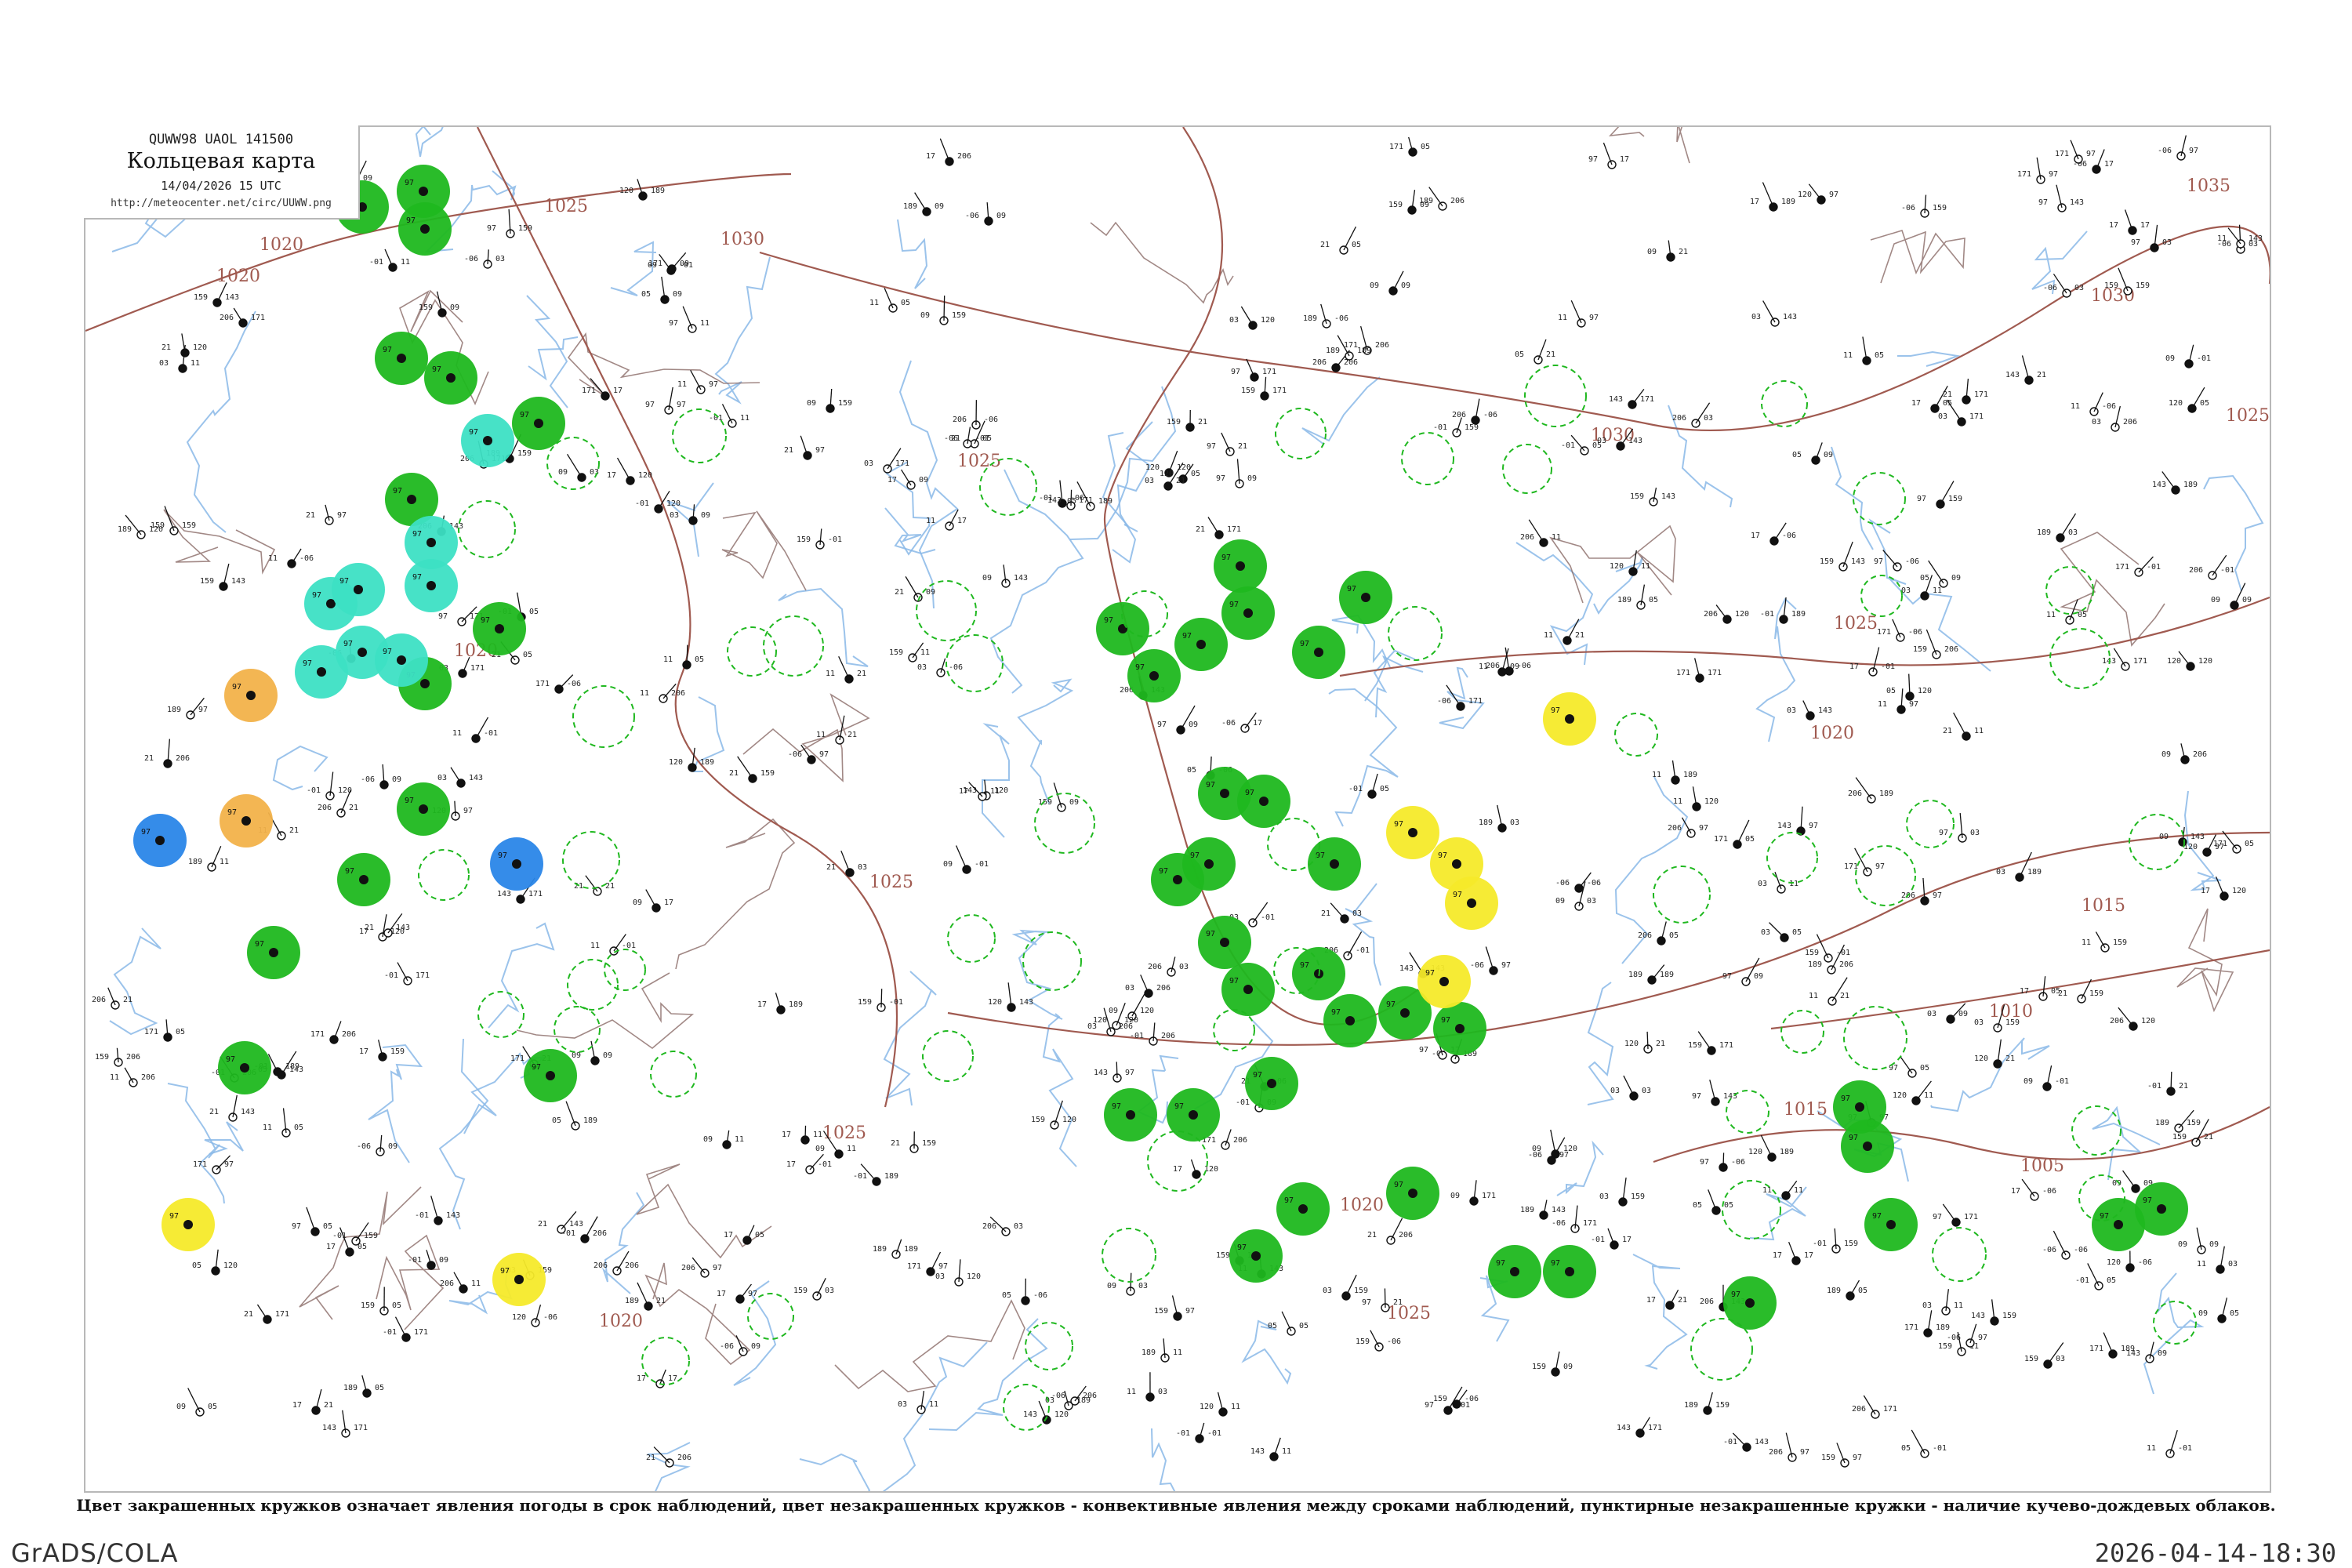  Describe the element at coordinates (1784, 826) in the screenshot. I see `station-temp: 143` at that location.